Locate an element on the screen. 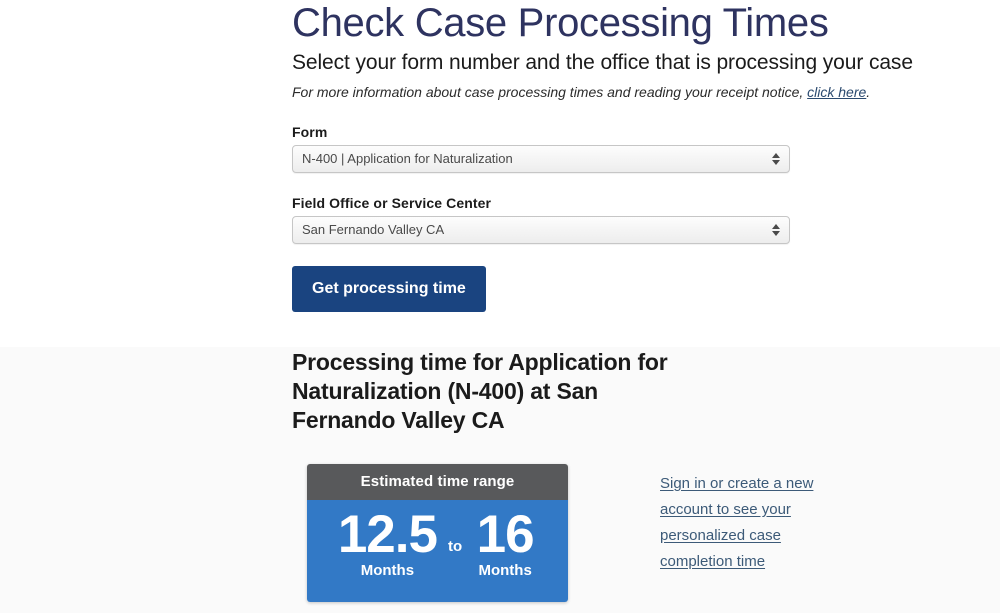  form-field-label: Form is located at coordinates (310, 132).